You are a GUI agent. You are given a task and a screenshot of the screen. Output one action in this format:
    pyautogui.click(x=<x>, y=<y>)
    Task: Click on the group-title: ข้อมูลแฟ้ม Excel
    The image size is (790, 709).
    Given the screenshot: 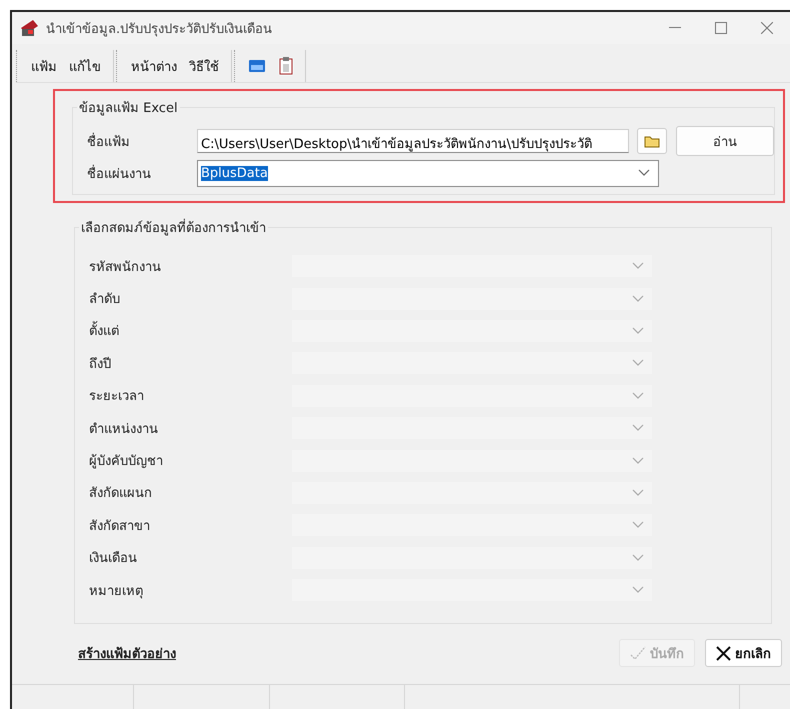 What is the action you would take?
    pyautogui.click(x=128, y=109)
    